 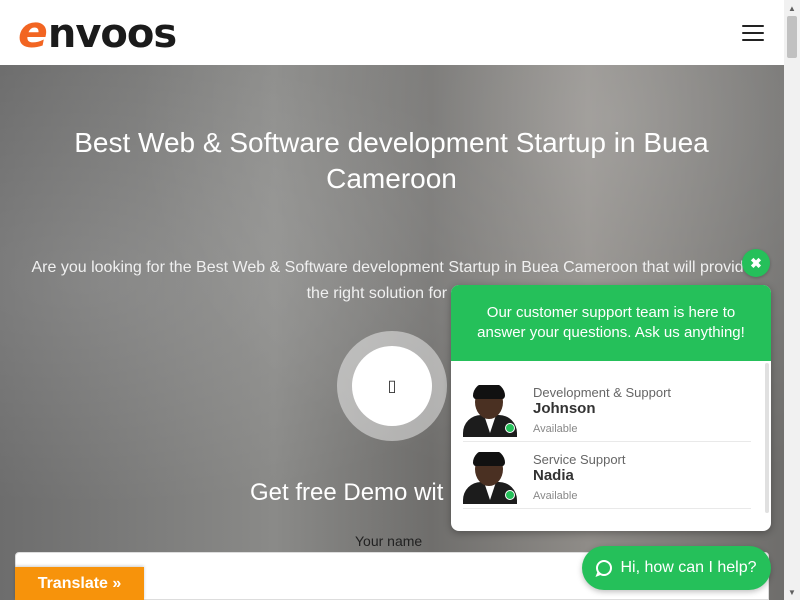 I want to click on scroll-down-arrow-icon: ▼, so click(x=792, y=592).